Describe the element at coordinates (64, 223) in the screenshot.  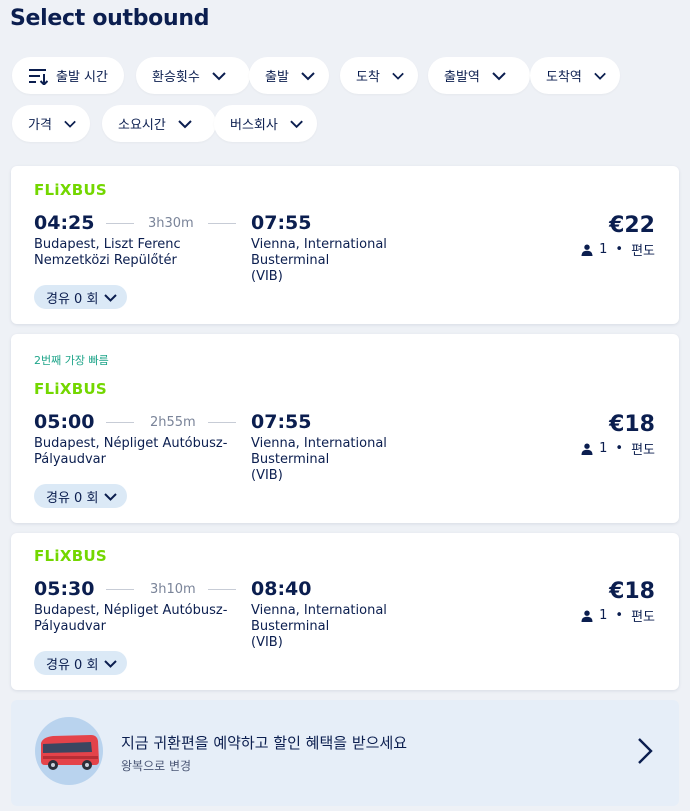
I see `departure-time: 04:25` at that location.